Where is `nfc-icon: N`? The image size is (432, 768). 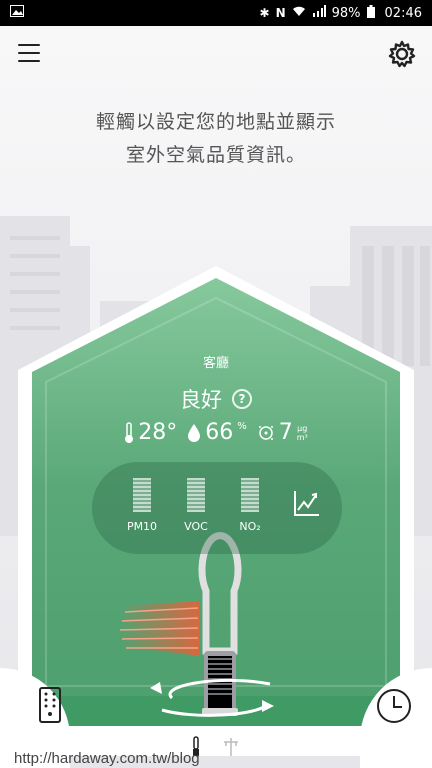
nfc-icon: N is located at coordinates (280, 13).